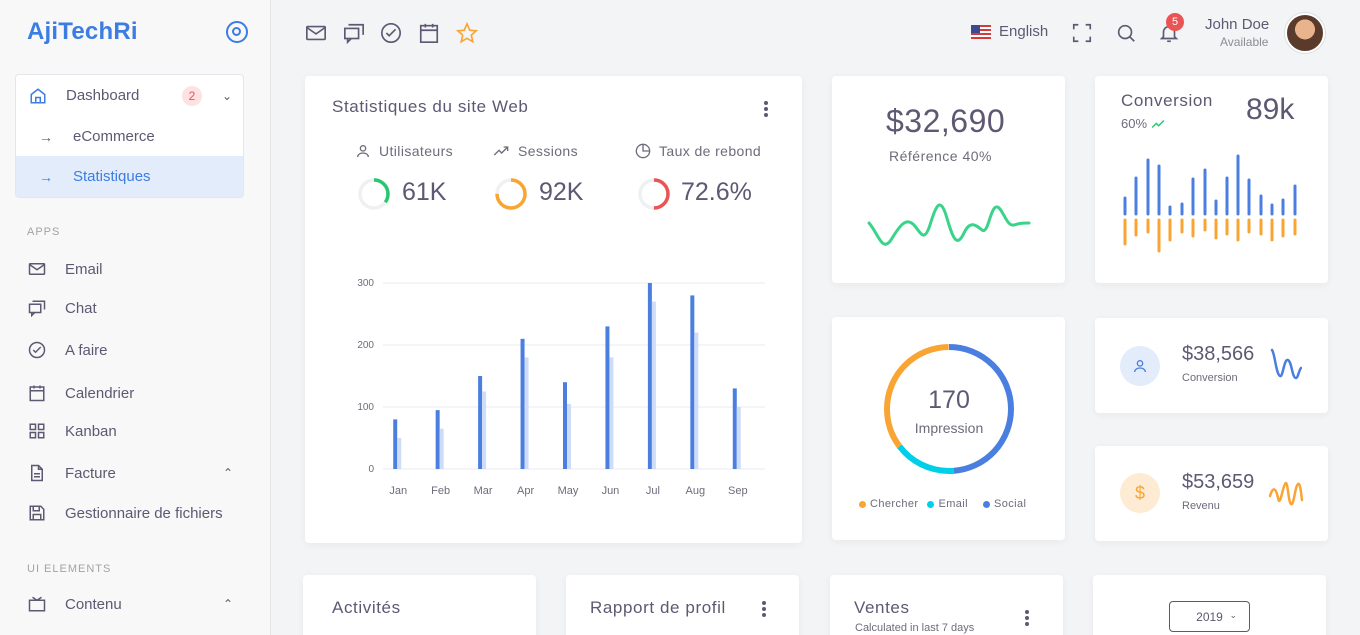  What do you see at coordinates (1158, 123) in the screenshot?
I see `trending-up-icon` at bounding box center [1158, 123].